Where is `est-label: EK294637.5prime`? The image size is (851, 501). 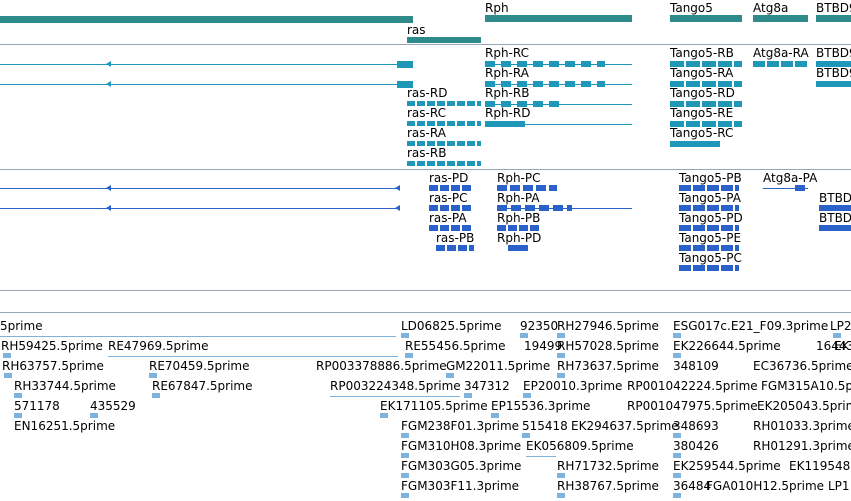 est-label: EK294637.5prime is located at coordinates (625, 426).